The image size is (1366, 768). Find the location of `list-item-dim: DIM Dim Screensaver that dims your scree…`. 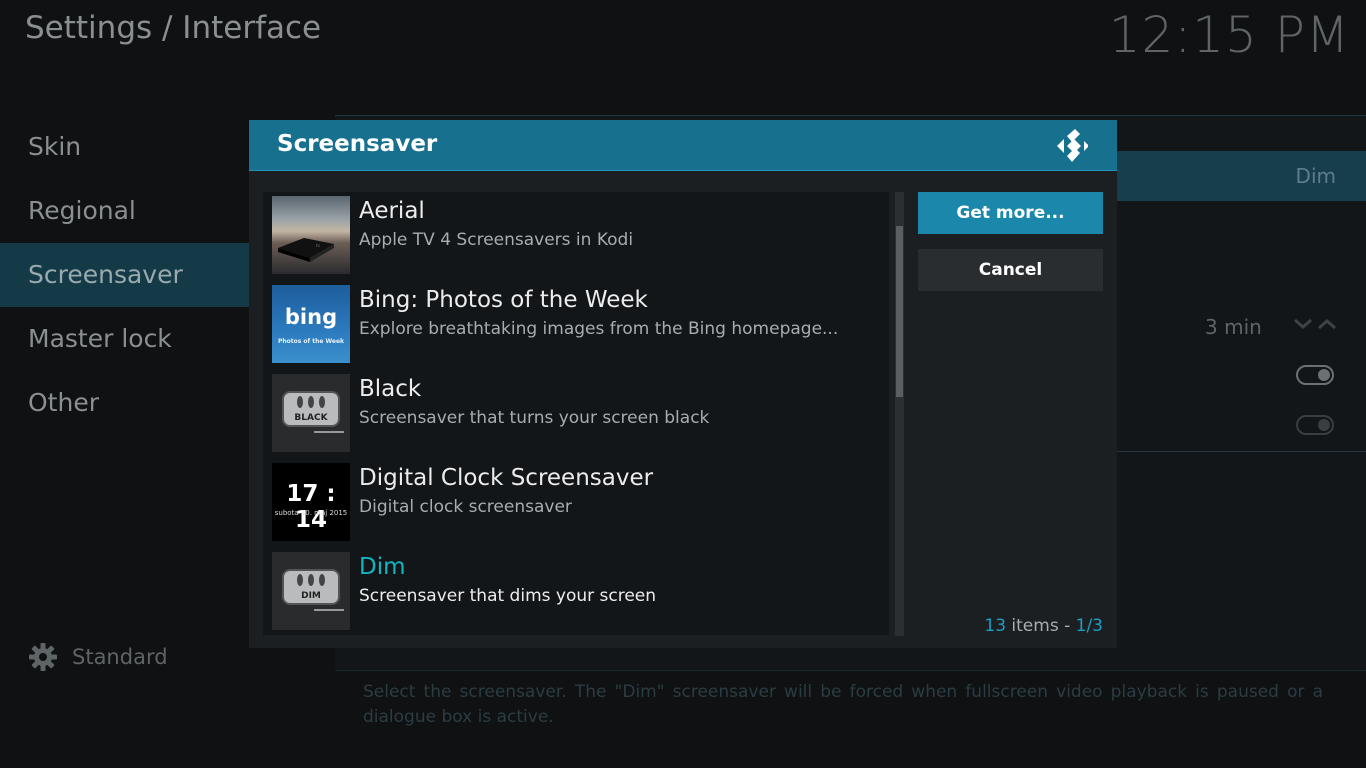

list-item-dim: DIM Dim Screensaver that dims your scree… is located at coordinates (576, 591).